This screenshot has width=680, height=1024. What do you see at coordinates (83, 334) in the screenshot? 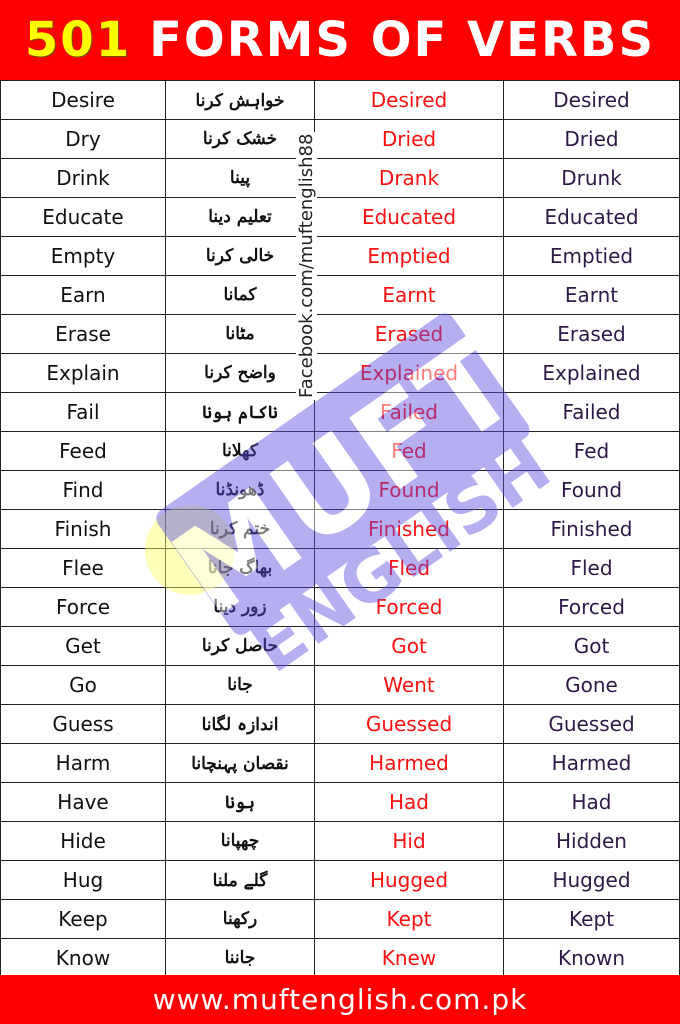
I see `base-form: Erase` at bounding box center [83, 334].